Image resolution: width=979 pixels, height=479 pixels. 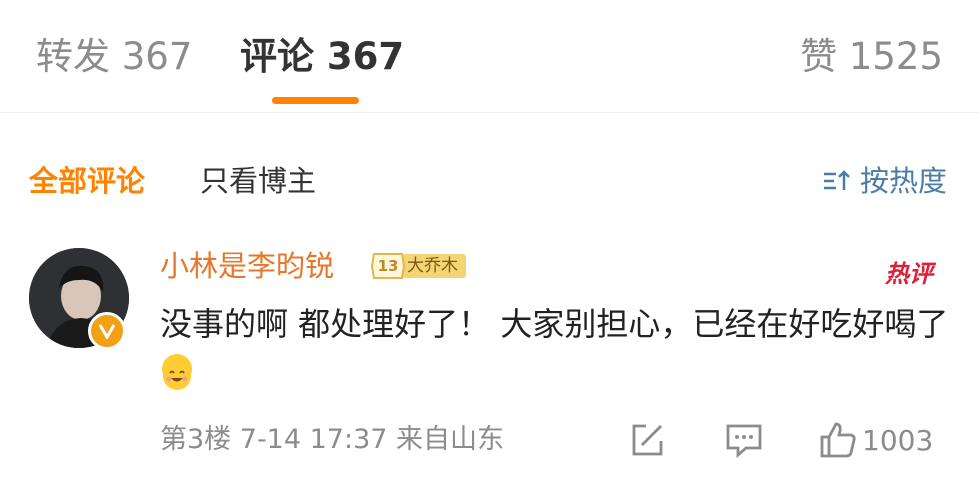 I want to click on repost-edit-icon, so click(x=647, y=440).